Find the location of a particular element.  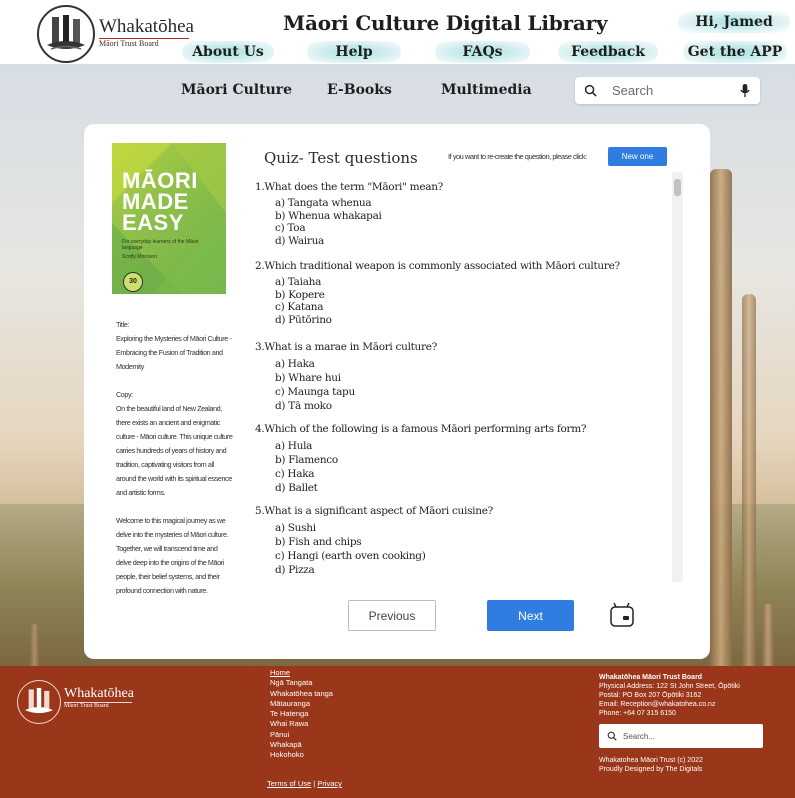

footer-phone: Phone: +64 07 315 6150 is located at coordinates (637, 713).